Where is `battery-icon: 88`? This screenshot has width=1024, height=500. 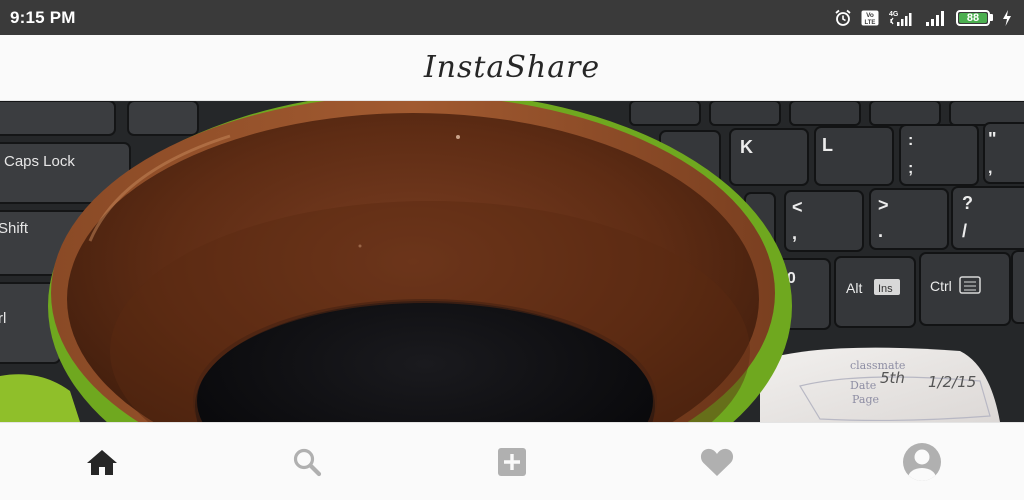
battery-icon: 88 is located at coordinates (974, 17).